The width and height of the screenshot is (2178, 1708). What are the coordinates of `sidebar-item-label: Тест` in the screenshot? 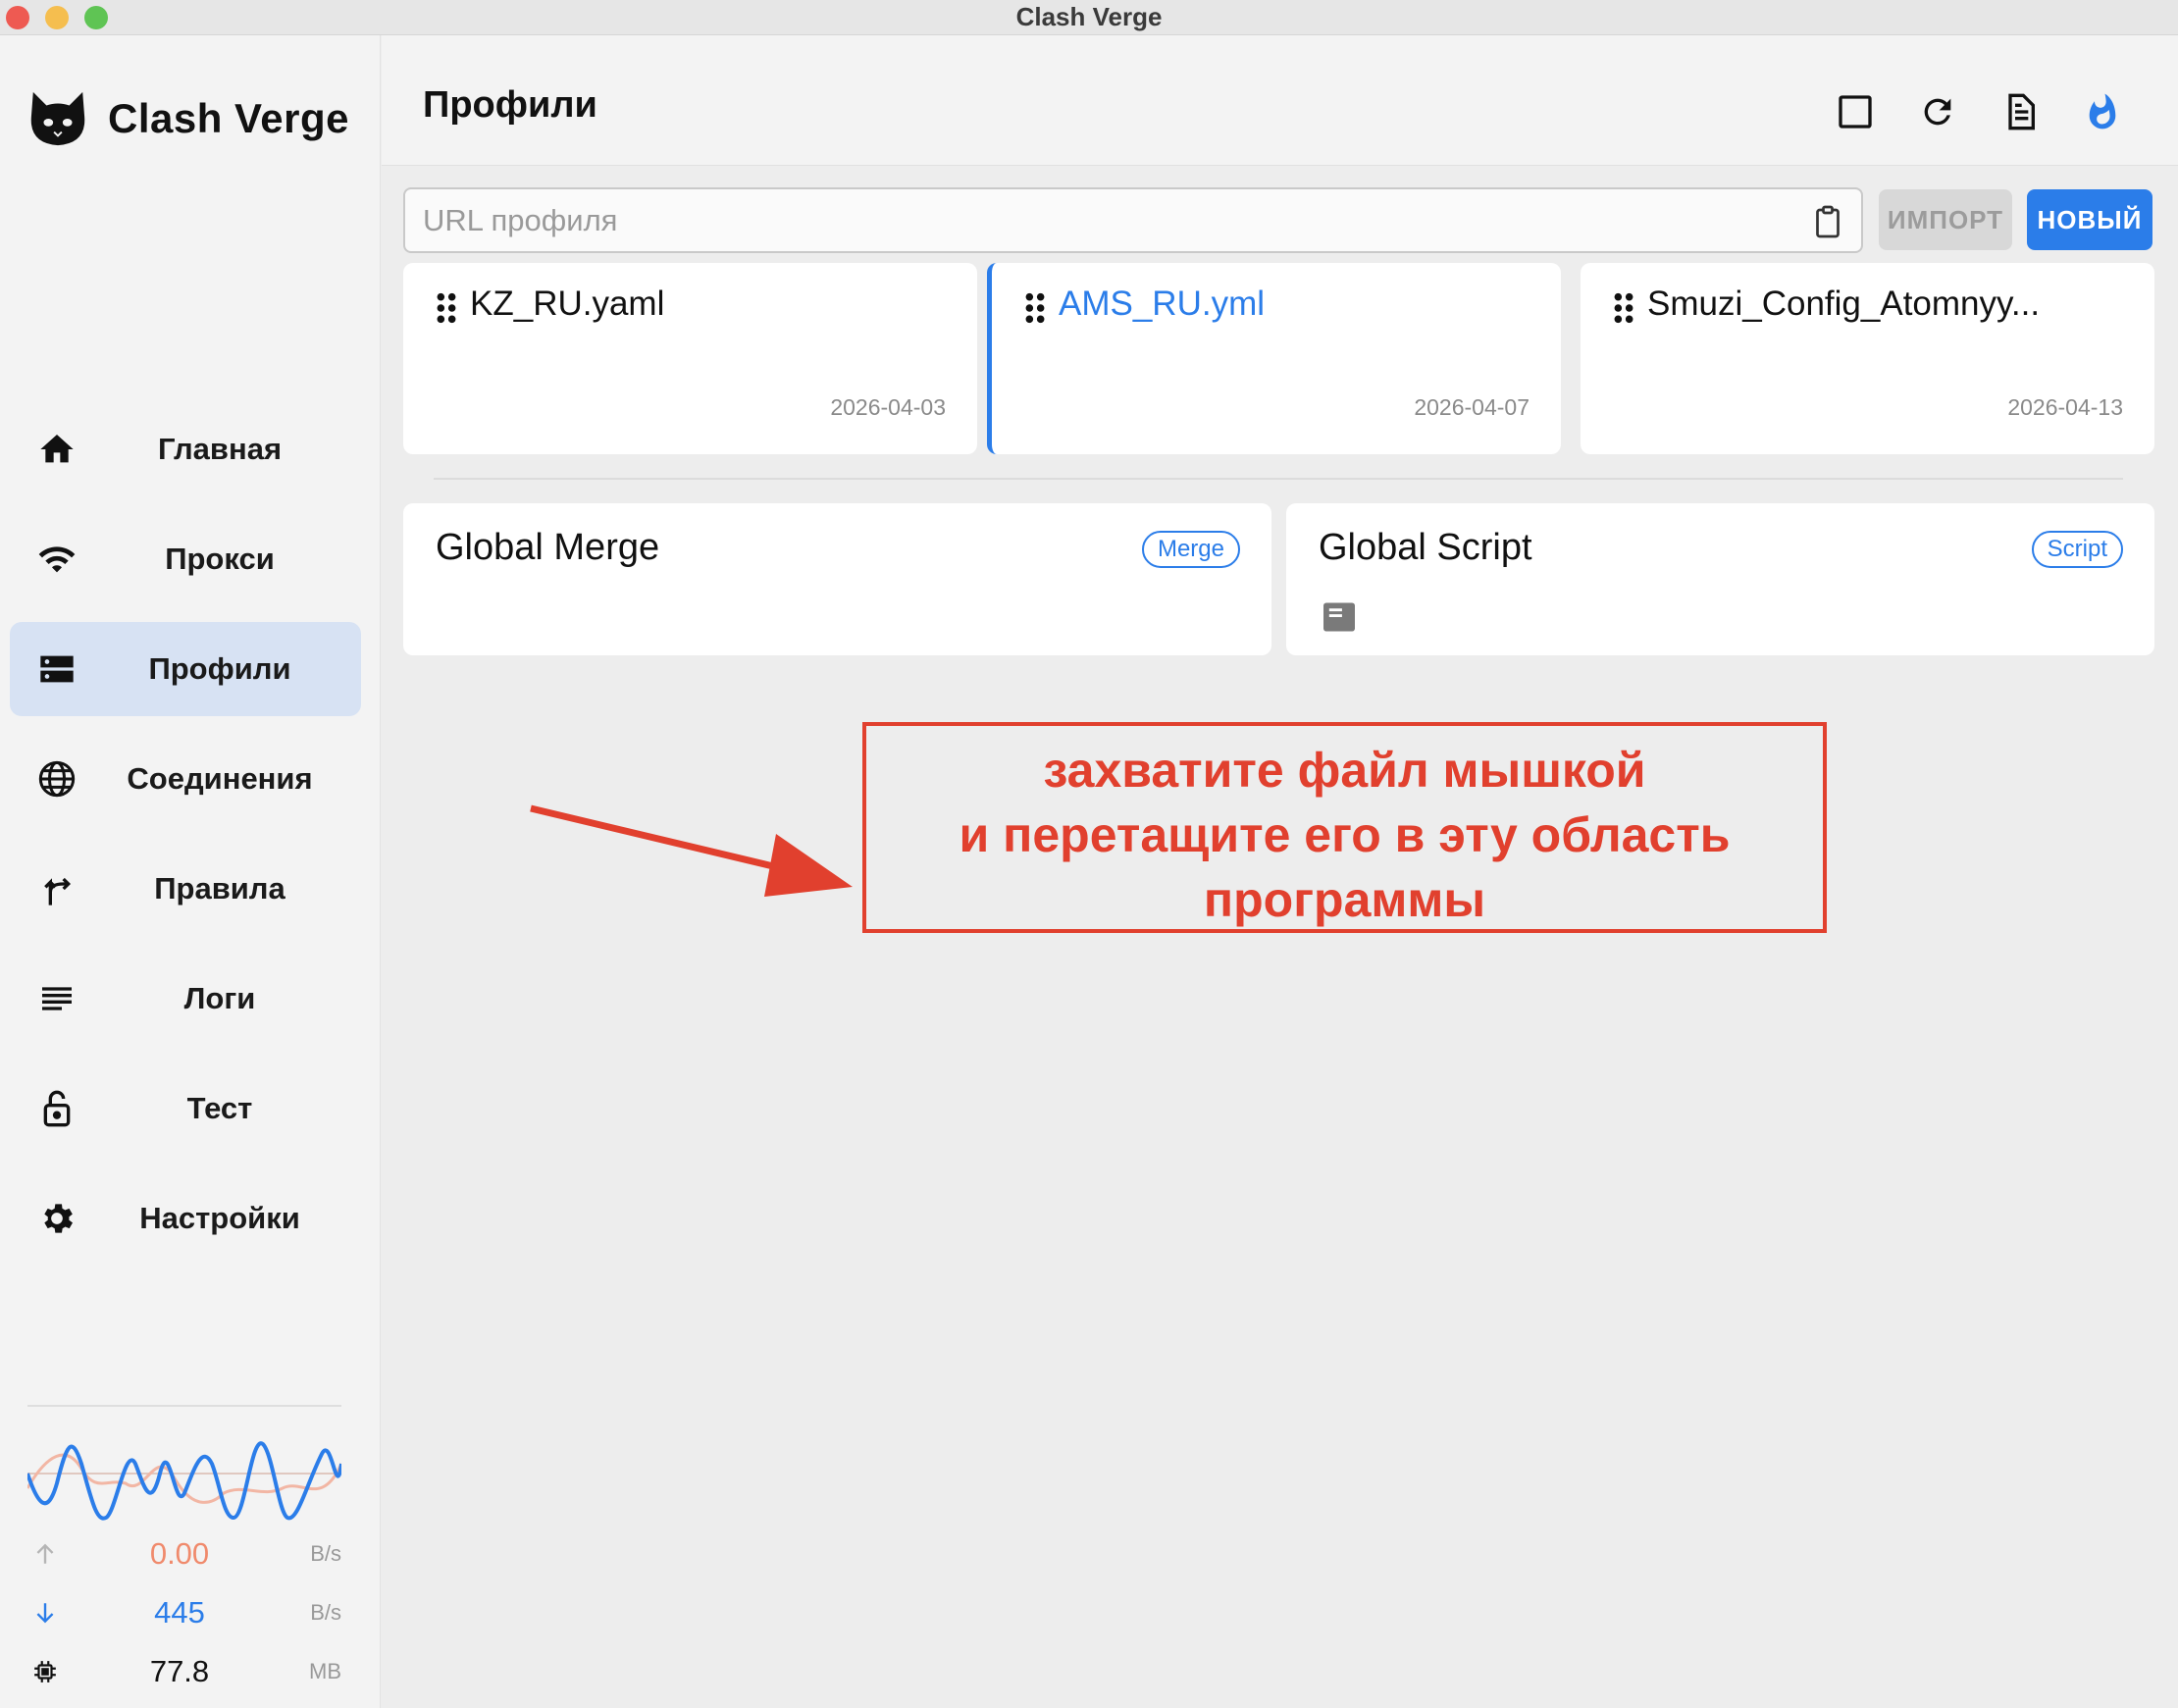 It's located at (220, 1108).